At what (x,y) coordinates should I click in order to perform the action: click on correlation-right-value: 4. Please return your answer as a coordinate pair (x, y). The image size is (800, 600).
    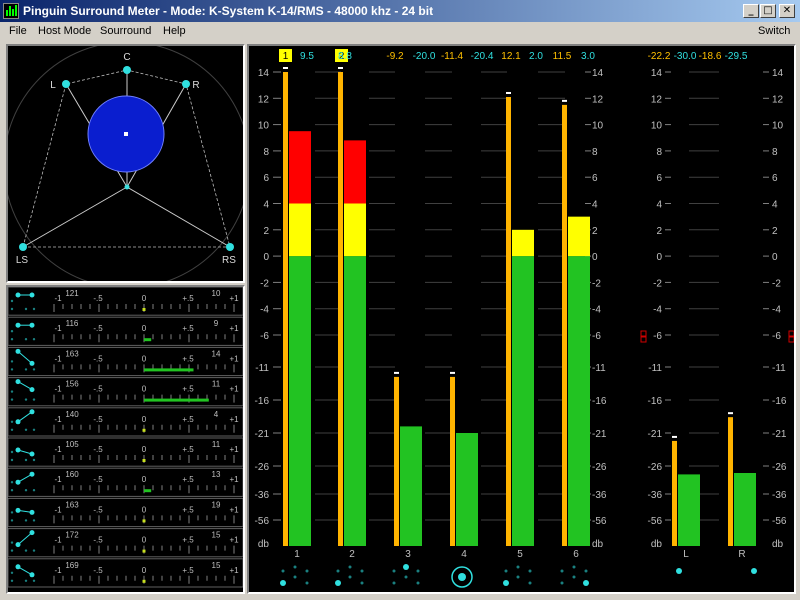
    Looking at the image, I should click on (216, 414).